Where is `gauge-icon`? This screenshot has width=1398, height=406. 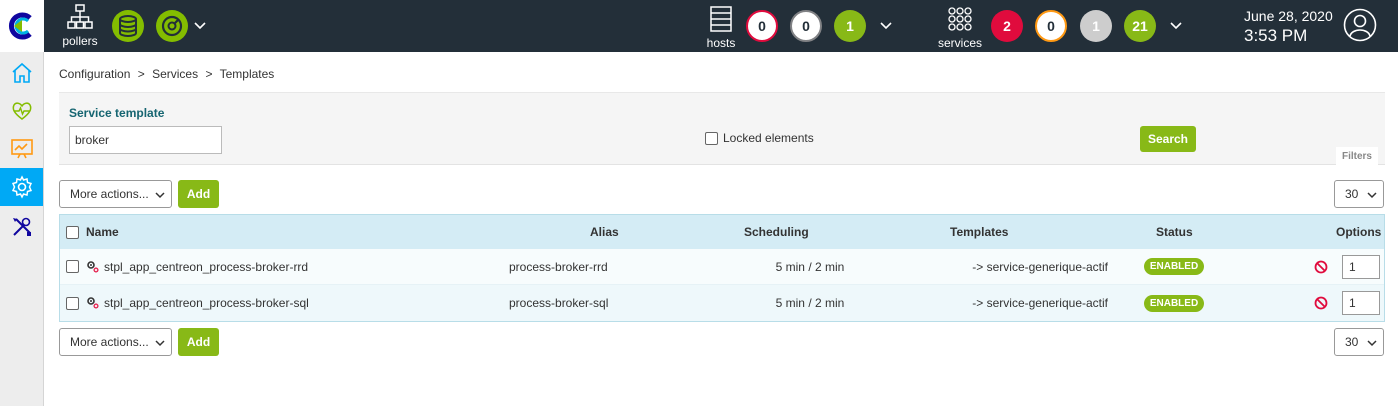 gauge-icon is located at coordinates (172, 26).